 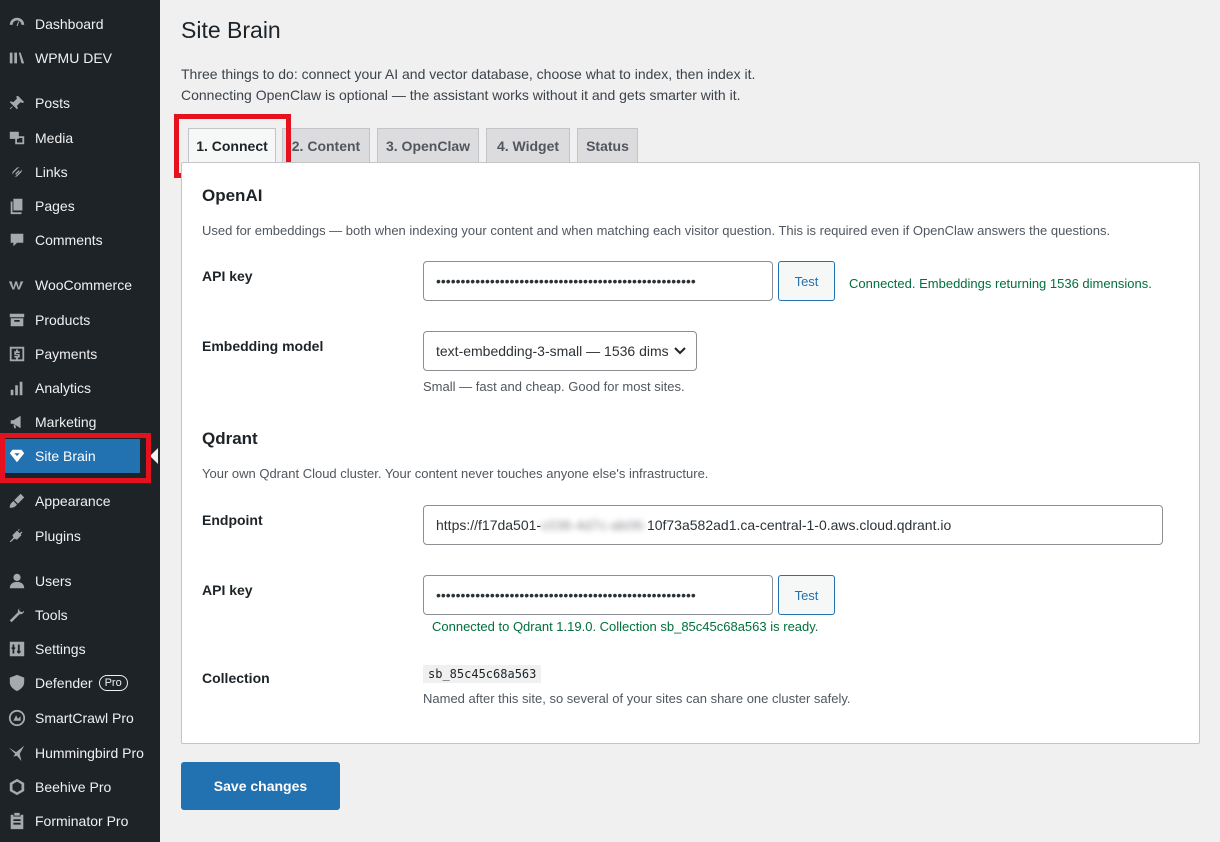 I want to click on sidebar-item-analytics: Analytics, so click(x=80, y=388).